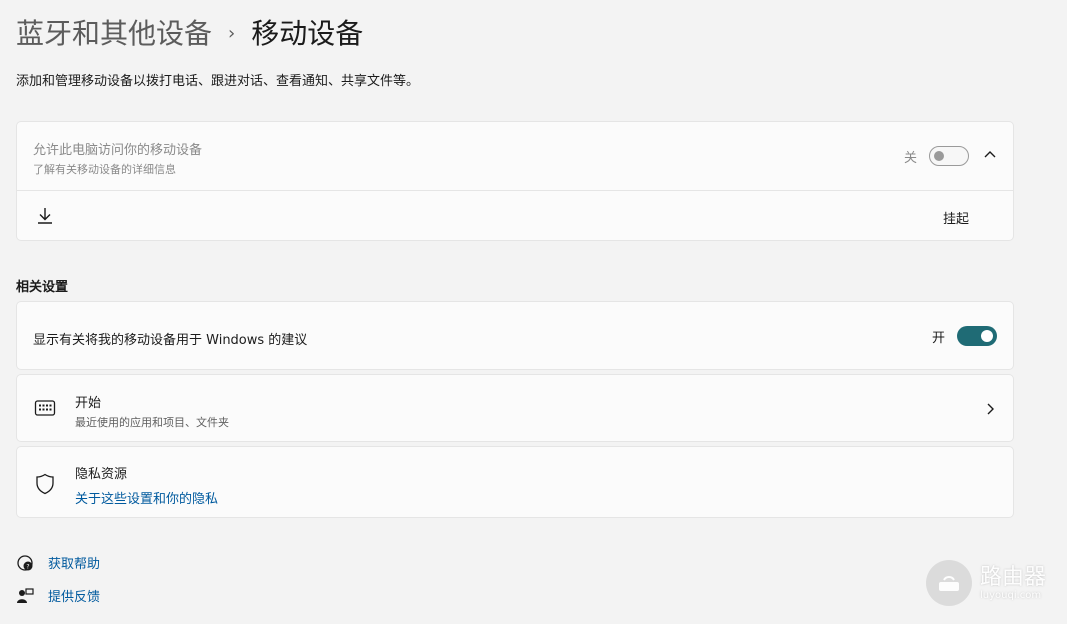 This screenshot has height=624, width=1067. Describe the element at coordinates (74, 562) in the screenshot. I see `get-help-link: 获取帮助` at that location.